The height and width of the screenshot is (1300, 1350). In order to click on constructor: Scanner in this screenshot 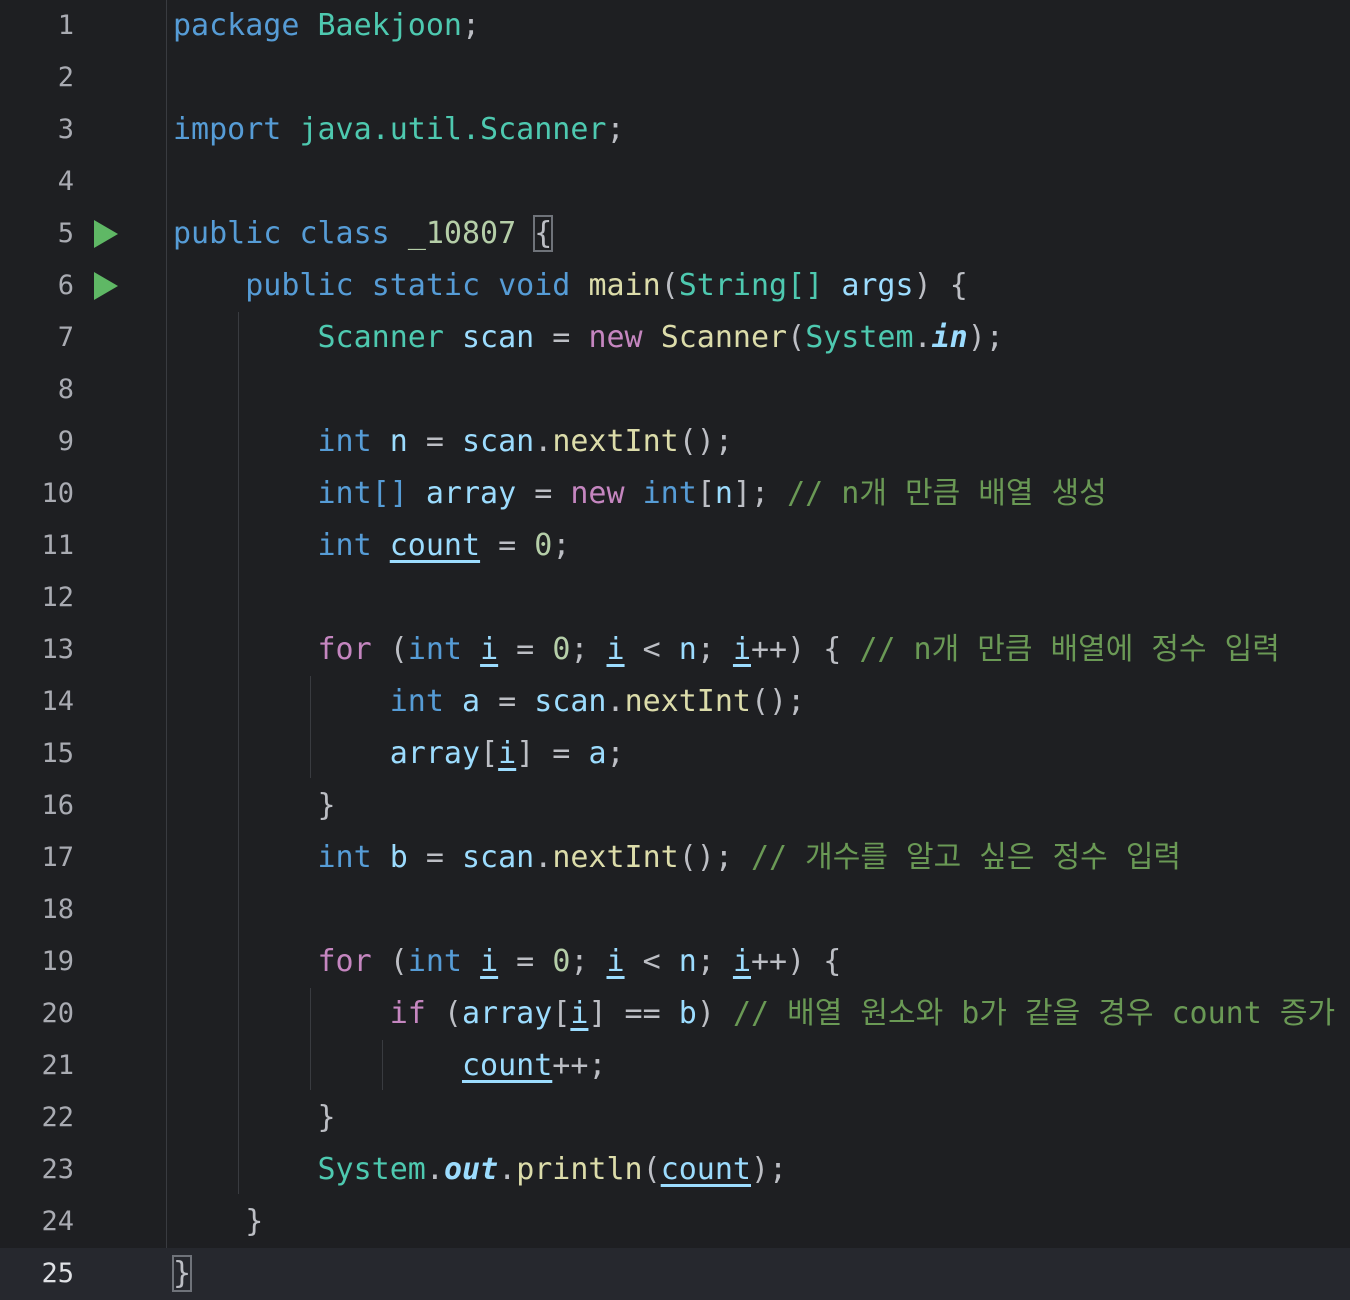, I will do `click(724, 337)`.